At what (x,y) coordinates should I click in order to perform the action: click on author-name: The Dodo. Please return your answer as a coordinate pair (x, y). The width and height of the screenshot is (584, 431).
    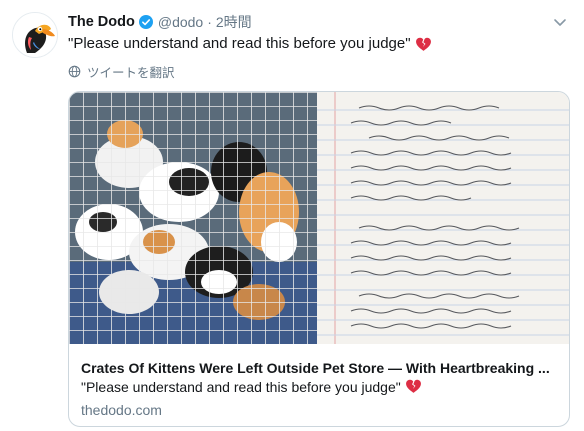
    Looking at the image, I should click on (101, 22).